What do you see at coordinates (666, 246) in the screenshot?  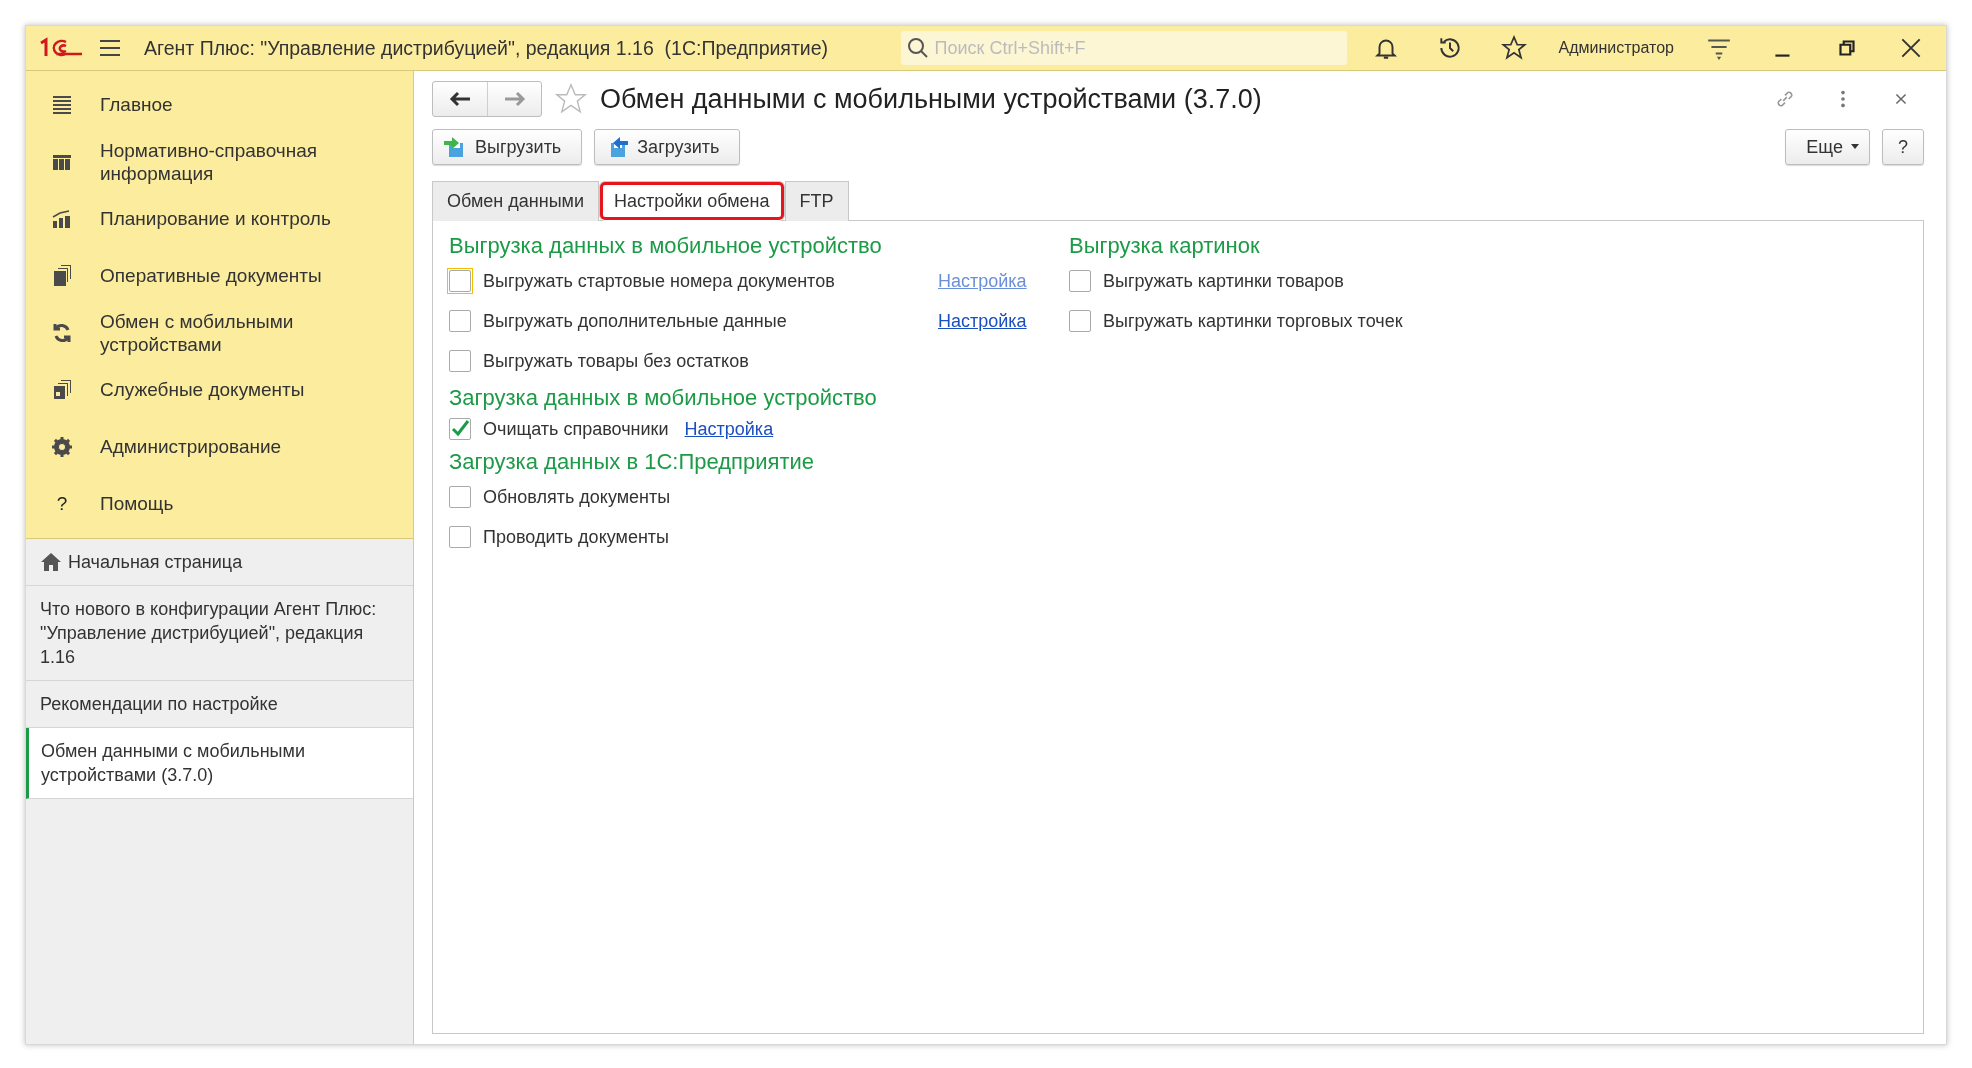 I see `group-title: Выгрузка данных в мобильное устройство` at bounding box center [666, 246].